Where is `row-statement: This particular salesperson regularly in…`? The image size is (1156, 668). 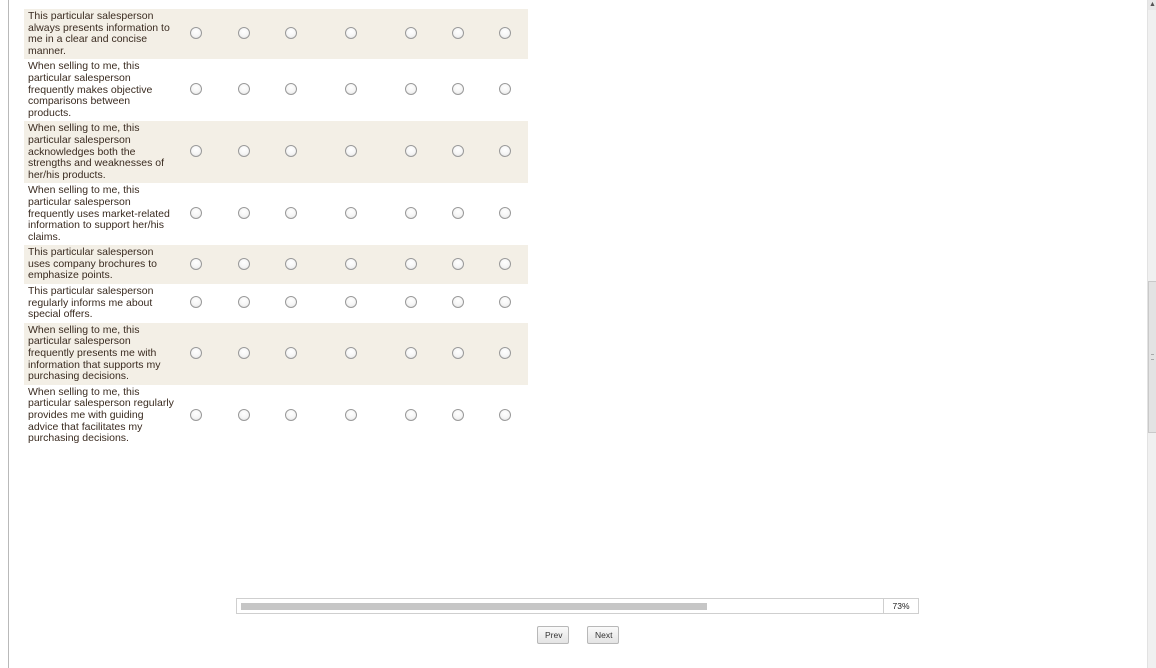 row-statement: This particular salesperson regularly in… is located at coordinates (91, 303).